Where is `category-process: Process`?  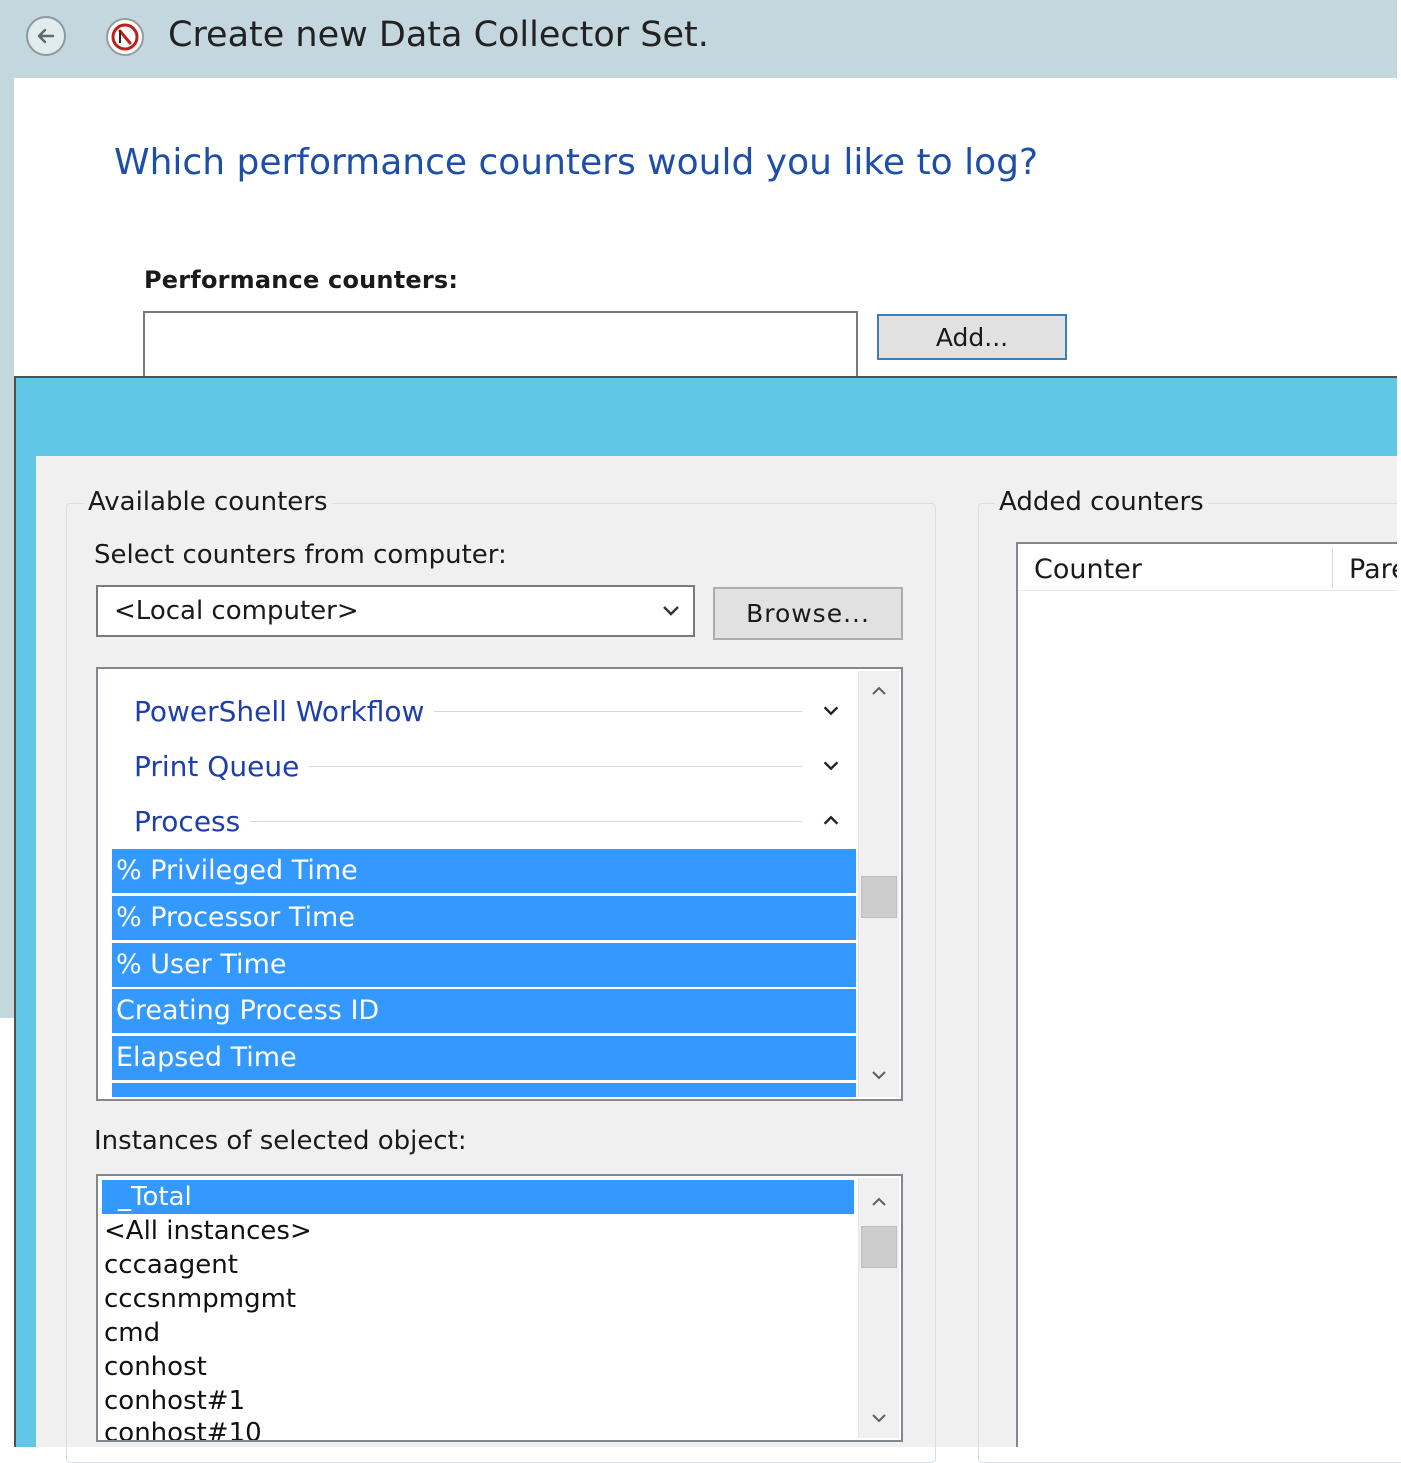 category-process: Process is located at coordinates (489, 821).